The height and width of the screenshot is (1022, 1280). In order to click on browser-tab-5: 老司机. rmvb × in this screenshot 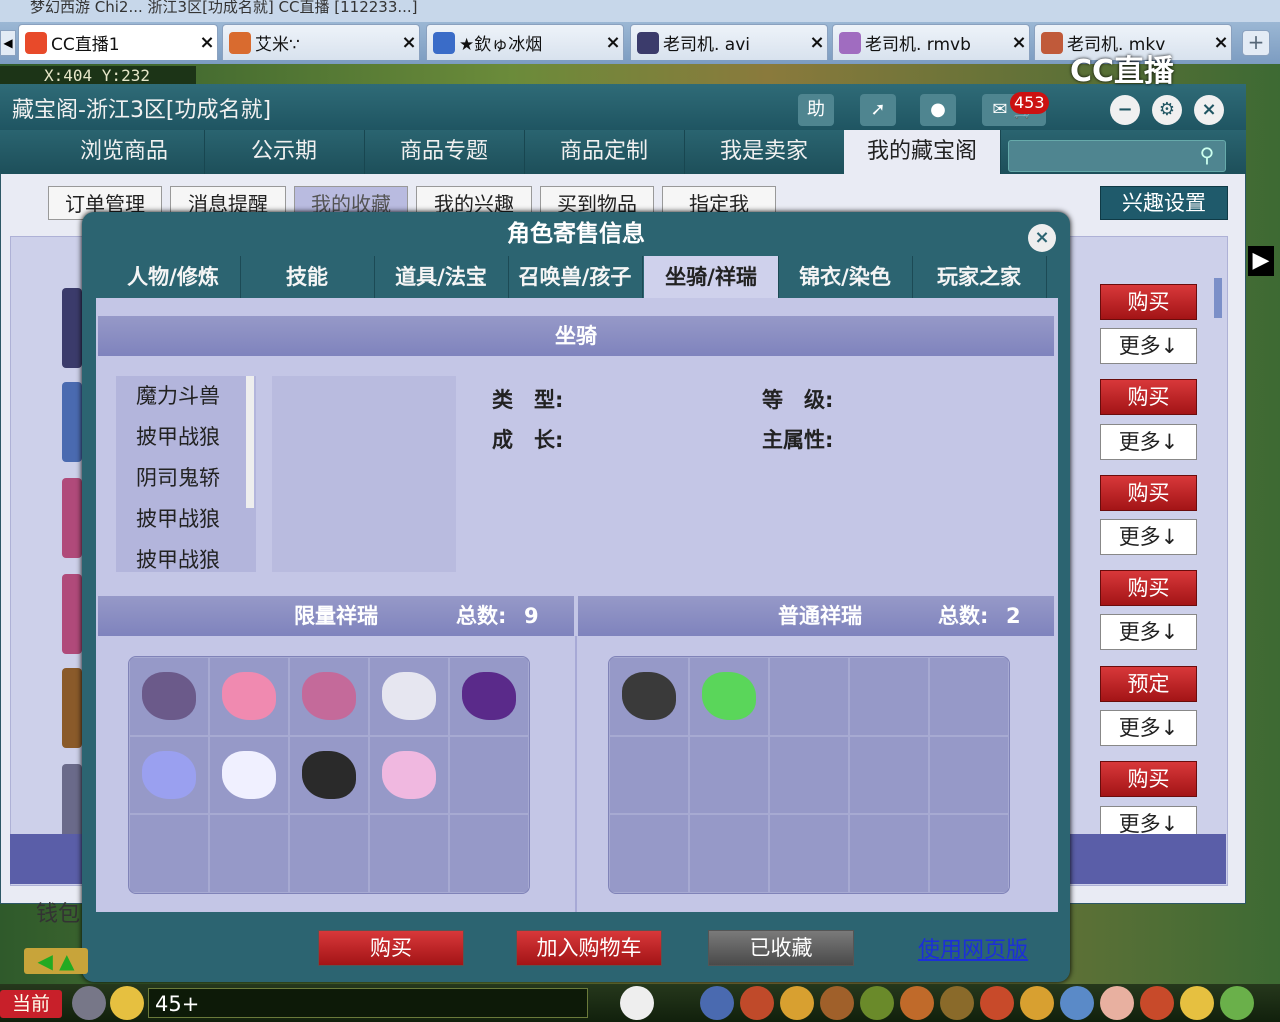, I will do `click(931, 42)`.